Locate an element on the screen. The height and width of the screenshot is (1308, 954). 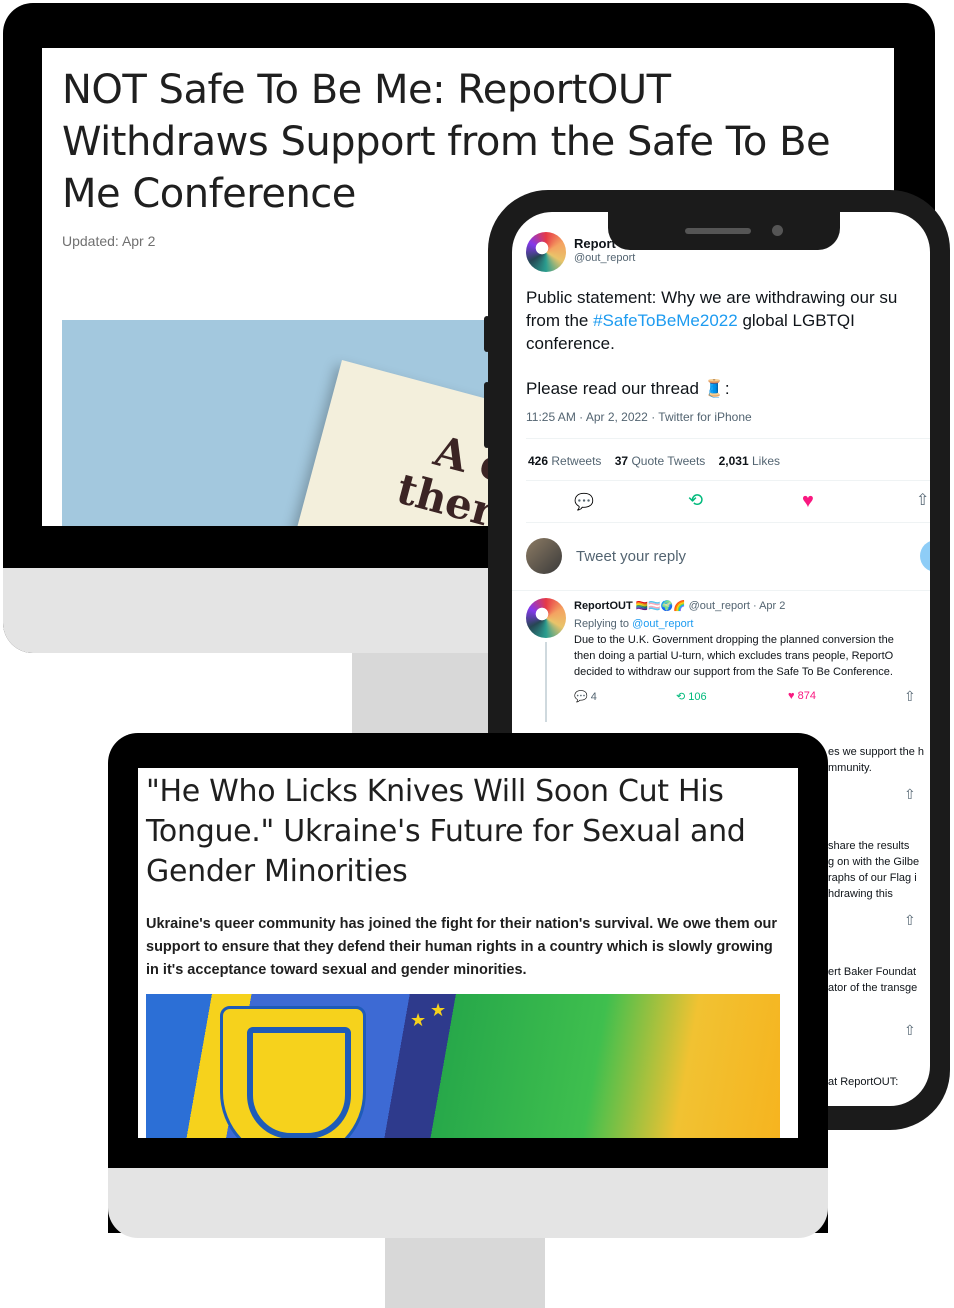
reply-like: ♥ 874 is located at coordinates (802, 696).